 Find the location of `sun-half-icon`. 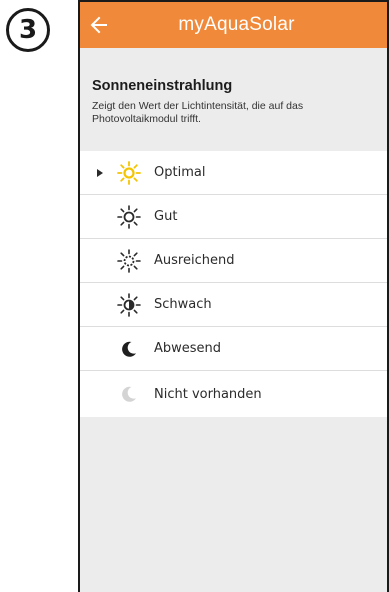

sun-half-icon is located at coordinates (129, 304).